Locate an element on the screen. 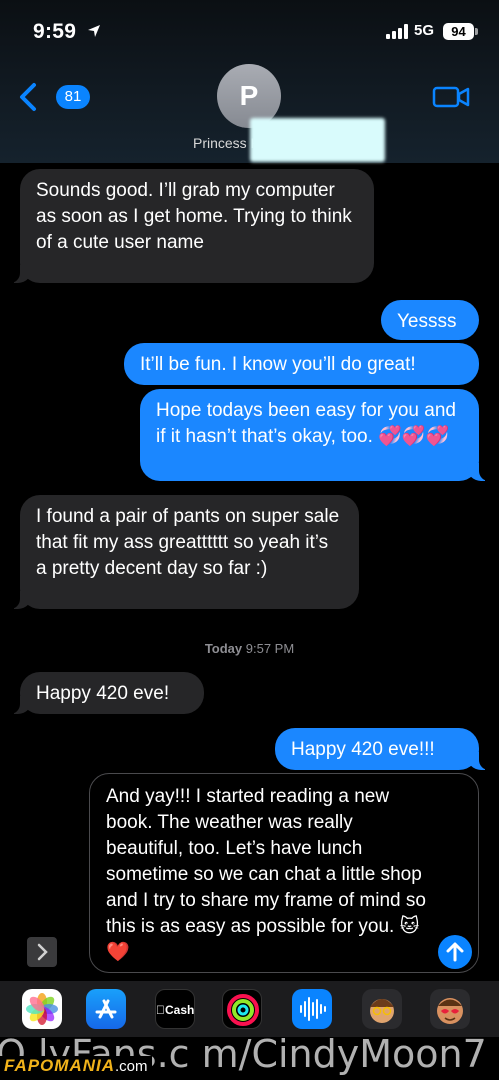 Image resolution: width=499 pixels, height=1080 pixels. redaction-overlay is located at coordinates (317, 140).